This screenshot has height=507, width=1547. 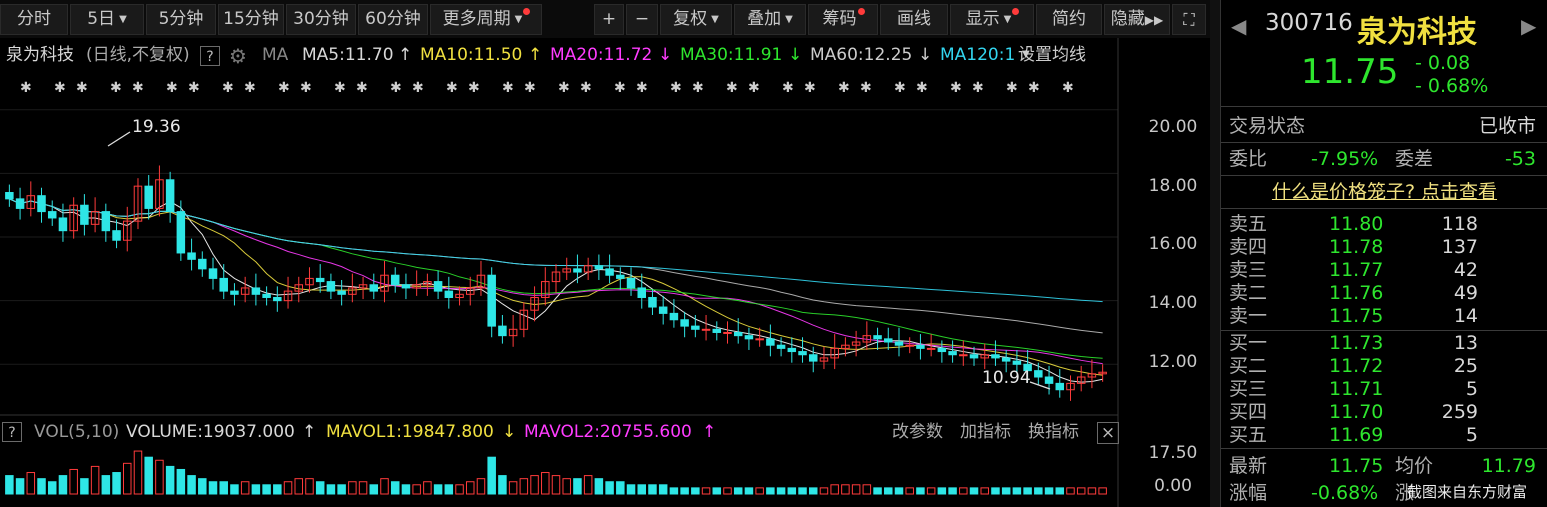 What do you see at coordinates (1356, 224) in the screenshot?
I see `asks-price: 11.80` at bounding box center [1356, 224].